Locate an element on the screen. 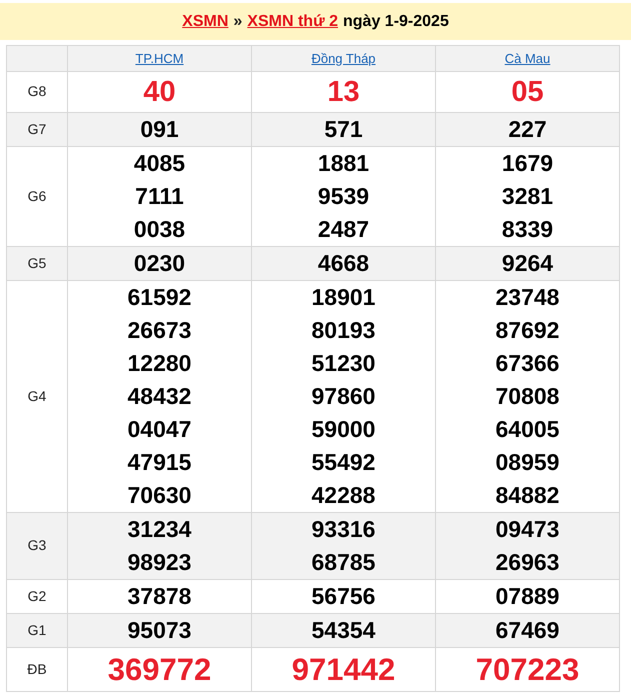 The height and width of the screenshot is (695, 631). result-number: 54354 is located at coordinates (343, 630).